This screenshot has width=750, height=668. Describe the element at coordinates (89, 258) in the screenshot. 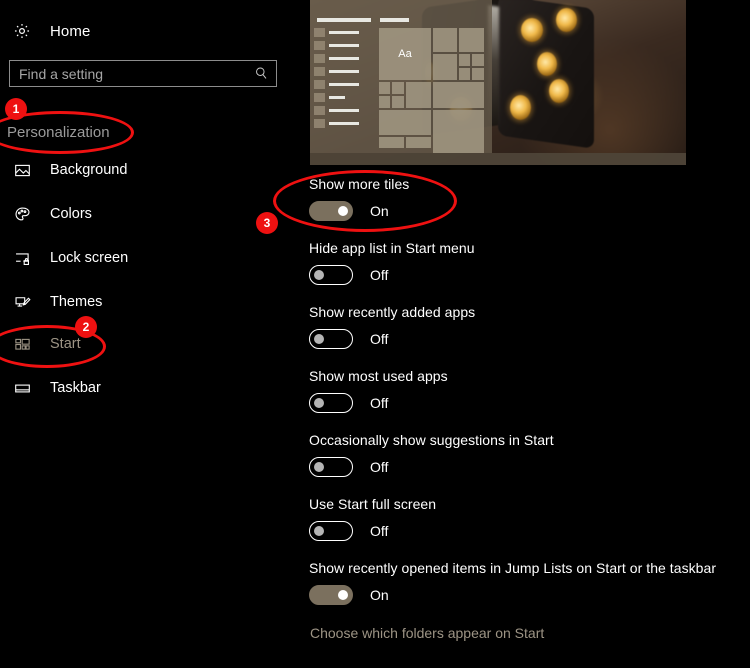

I see `sidebar-item-label: Lock screen` at that location.